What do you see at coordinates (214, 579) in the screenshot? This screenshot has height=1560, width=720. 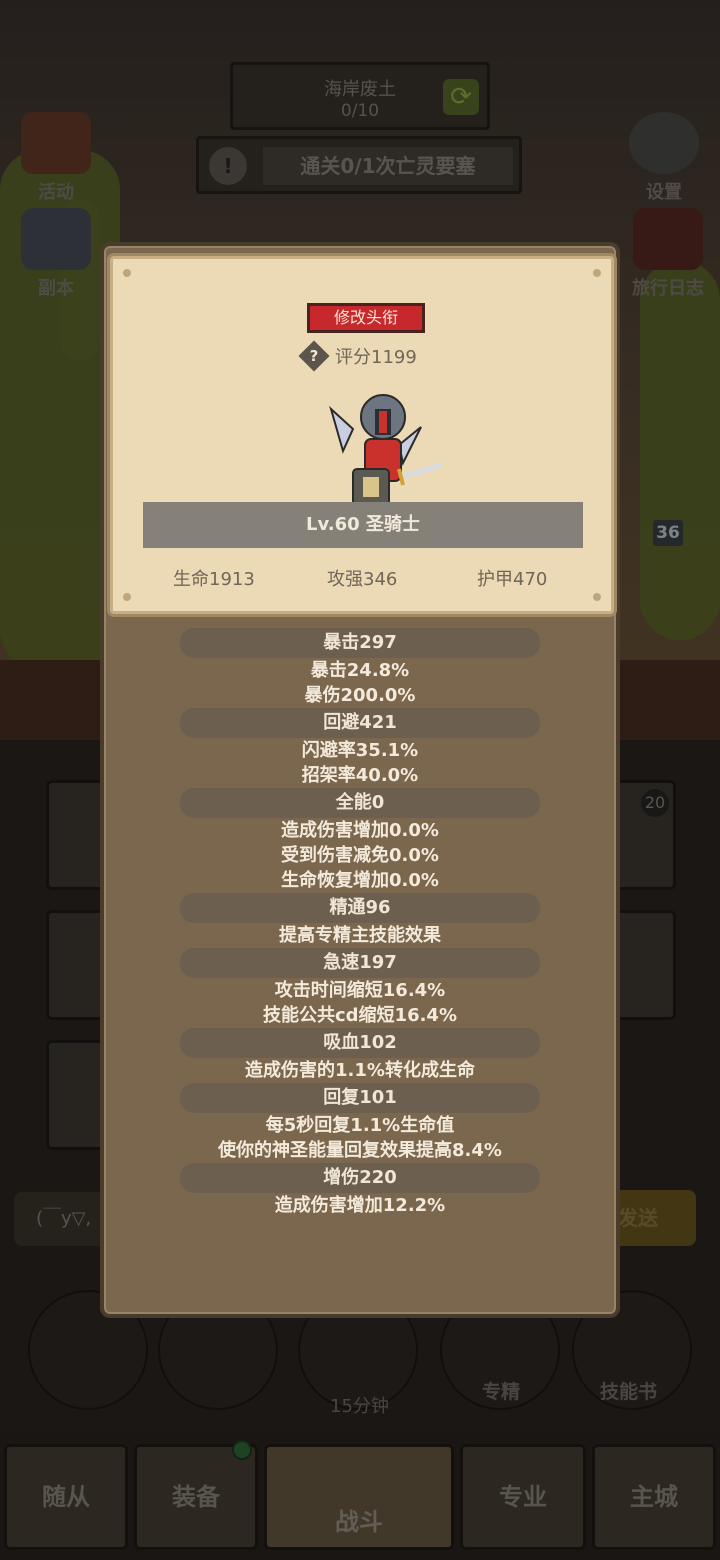 I see `stat-hp: 生命1913` at bounding box center [214, 579].